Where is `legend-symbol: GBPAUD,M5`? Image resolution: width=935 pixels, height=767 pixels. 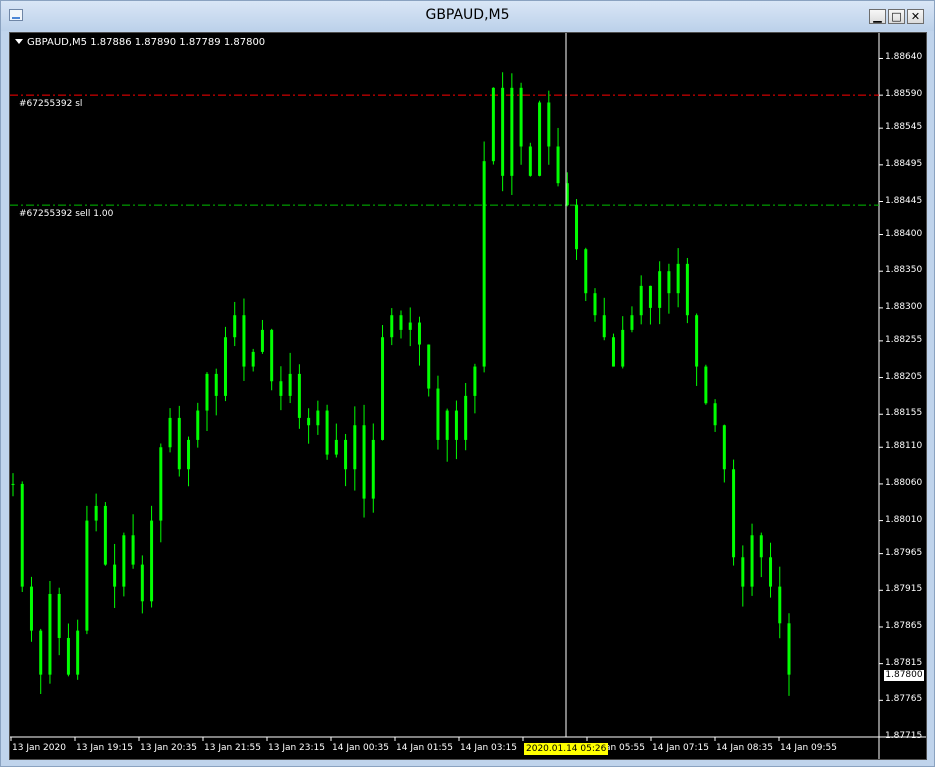 legend-symbol: GBPAUD,M5 is located at coordinates (57, 42).